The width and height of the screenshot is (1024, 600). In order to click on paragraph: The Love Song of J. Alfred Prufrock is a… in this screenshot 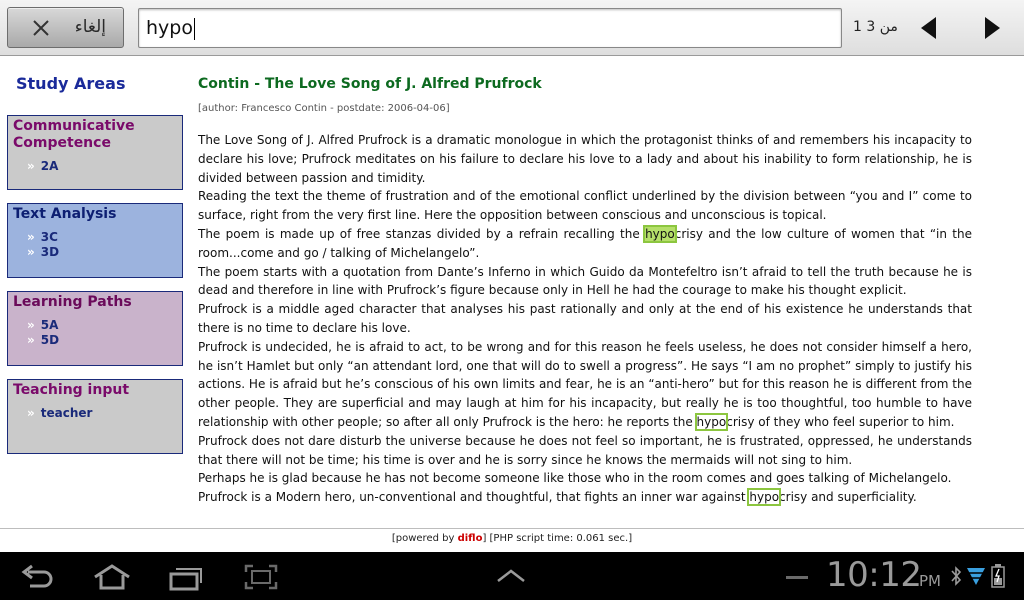, I will do `click(585, 159)`.